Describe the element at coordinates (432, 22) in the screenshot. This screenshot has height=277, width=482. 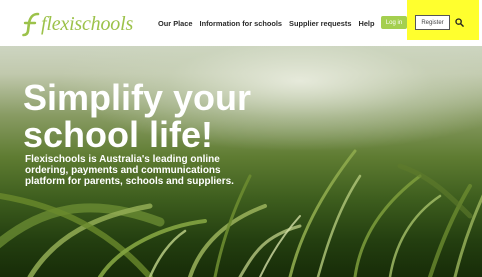
I see `register-button: Register` at that location.